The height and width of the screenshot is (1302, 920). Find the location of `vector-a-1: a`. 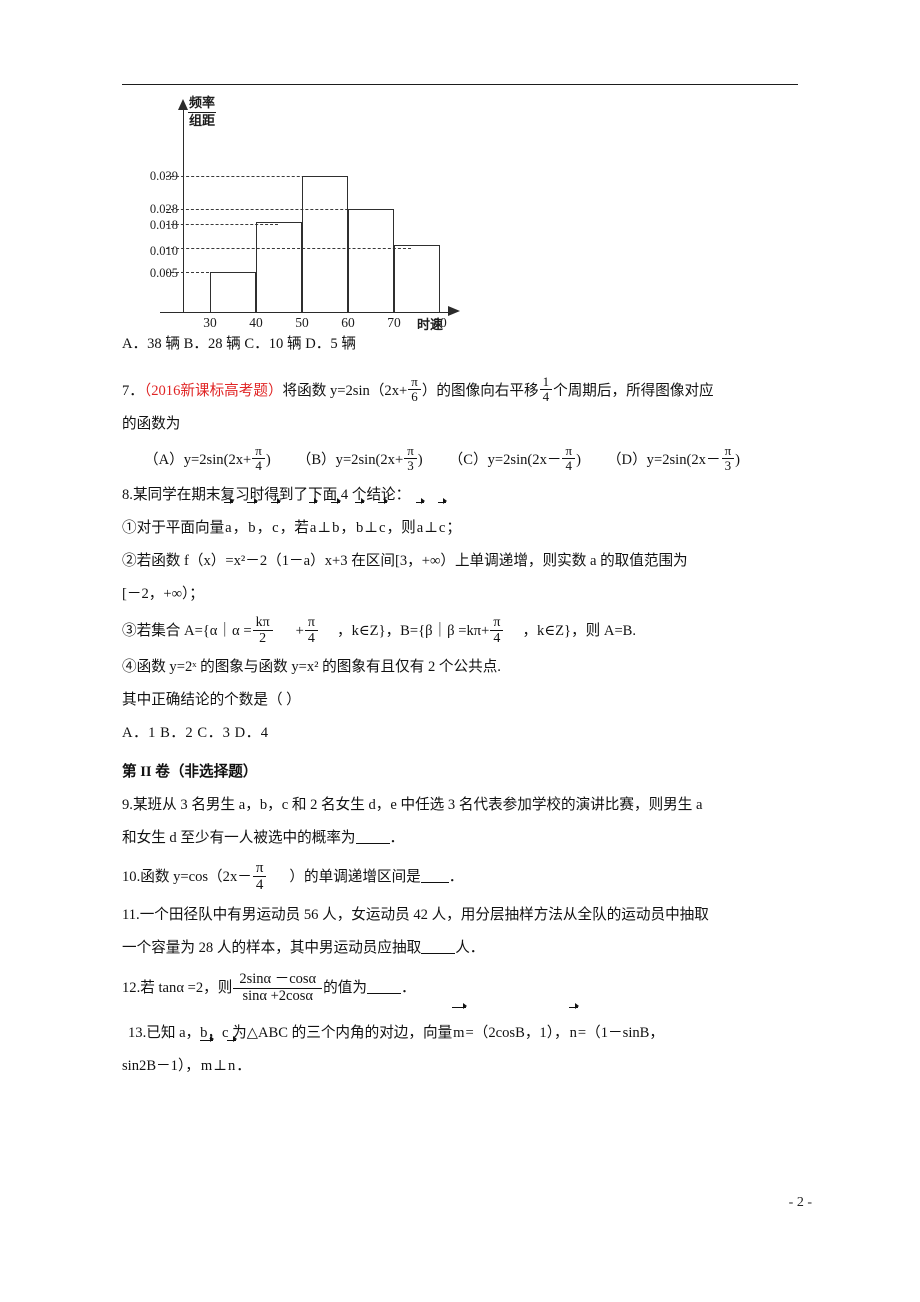

vector-a-1: a is located at coordinates (229, 521).